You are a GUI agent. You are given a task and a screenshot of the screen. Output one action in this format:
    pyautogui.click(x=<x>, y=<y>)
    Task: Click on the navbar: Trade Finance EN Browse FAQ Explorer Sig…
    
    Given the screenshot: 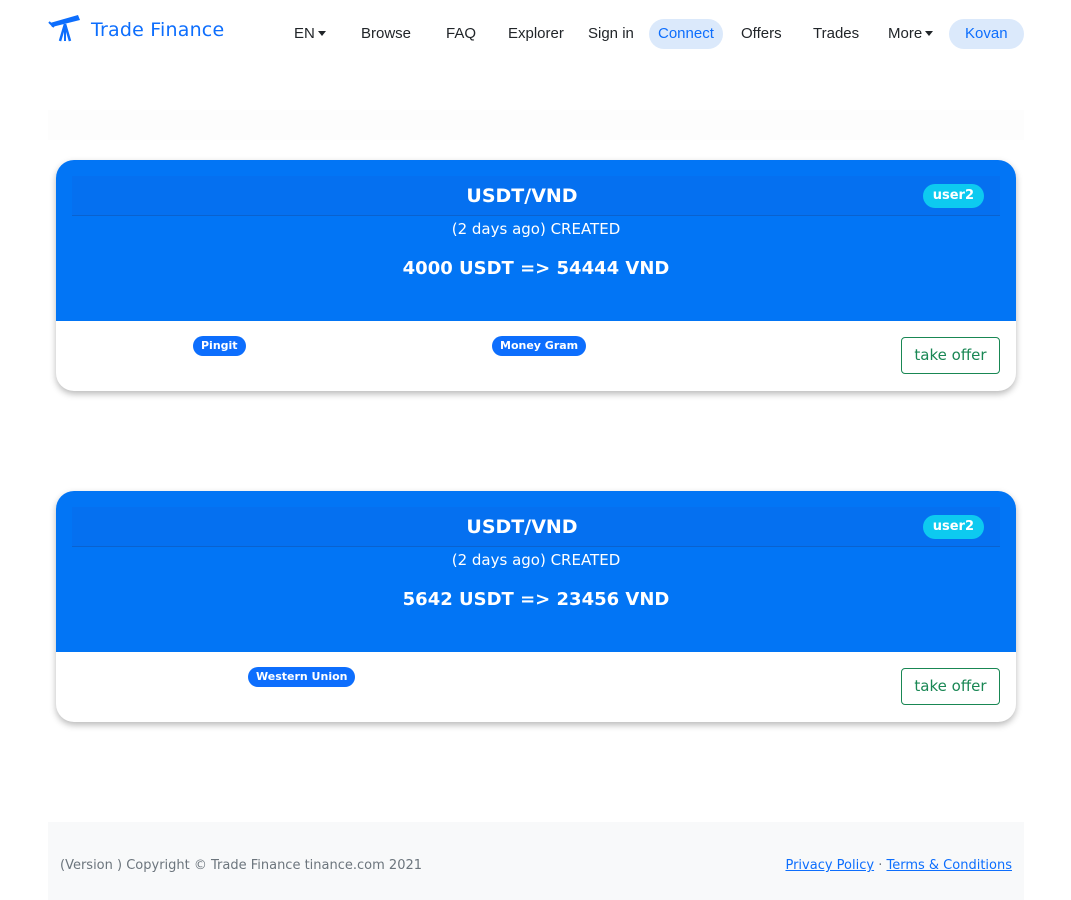 What is the action you would take?
    pyautogui.click(x=536, y=35)
    